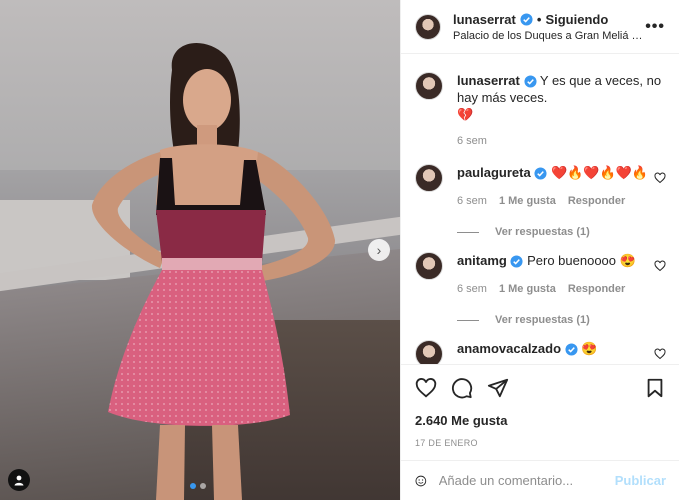 This screenshot has width=679, height=500. I want to click on tagged-users-button, so click(19, 480).